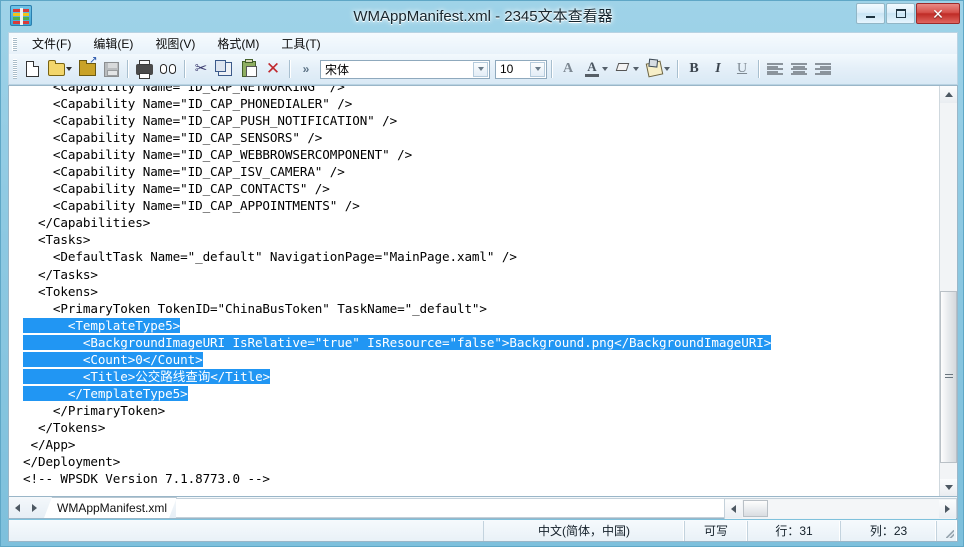 The width and height of the screenshot is (964, 547). I want to click on clipboard-paste-icon, so click(249, 68).